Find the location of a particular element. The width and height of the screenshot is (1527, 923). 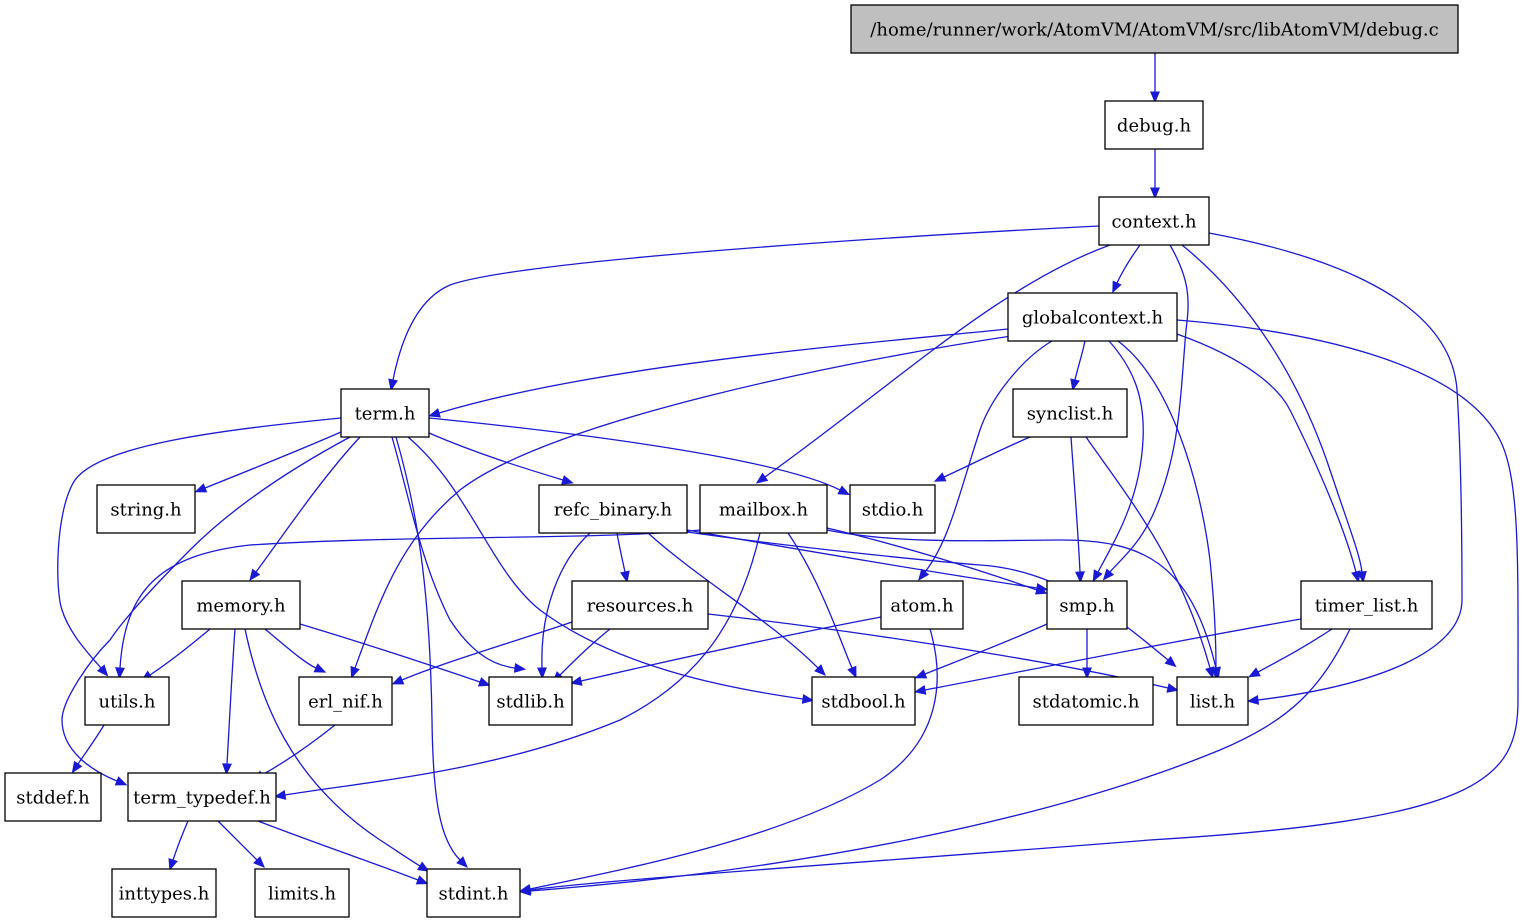

node-globalcontext-h: globalcontext.h is located at coordinates (1092, 317).